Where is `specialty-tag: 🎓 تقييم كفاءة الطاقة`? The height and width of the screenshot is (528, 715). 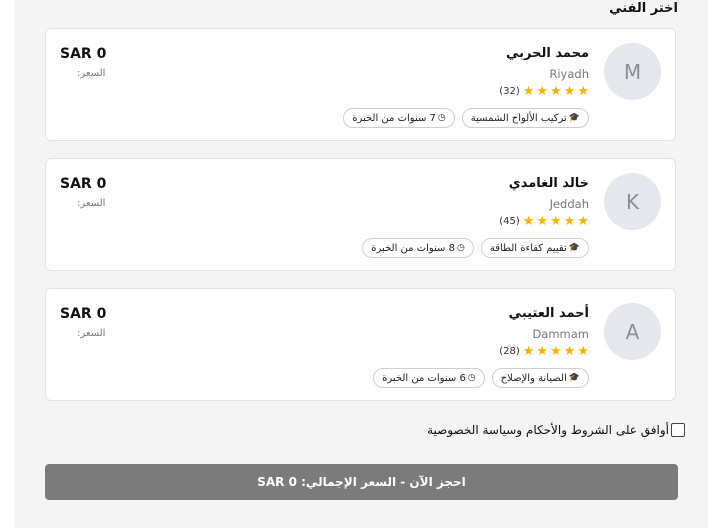
specialty-tag: 🎓 تقييم كفاءة الطاقة is located at coordinates (534, 248).